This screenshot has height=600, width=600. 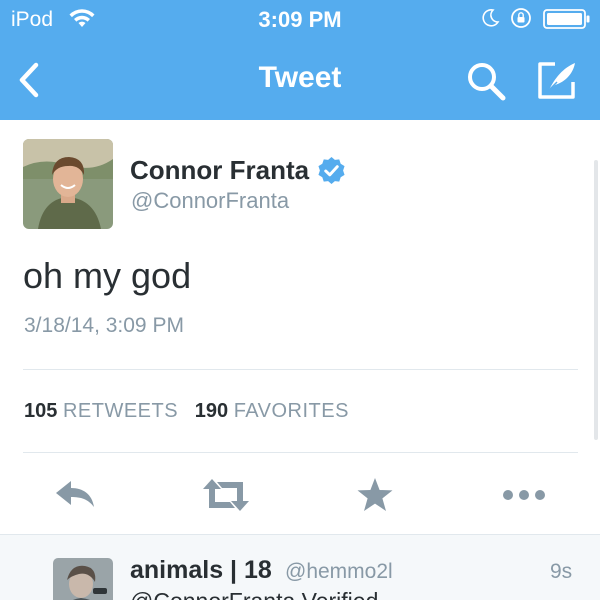 What do you see at coordinates (291, 411) in the screenshot?
I see `favorites-label: FAVORITES` at bounding box center [291, 411].